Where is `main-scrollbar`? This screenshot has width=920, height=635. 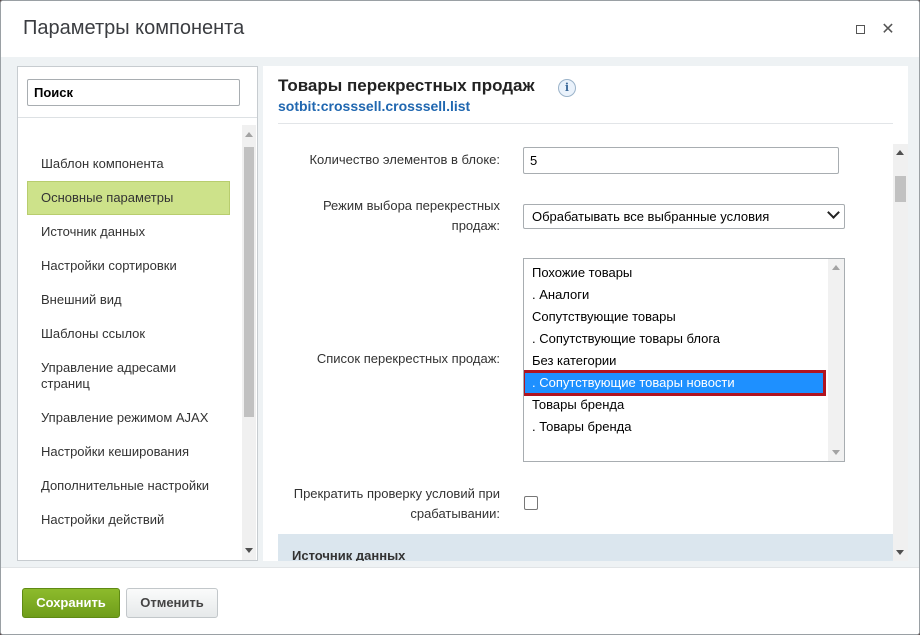
main-scrollbar is located at coordinates (900, 352).